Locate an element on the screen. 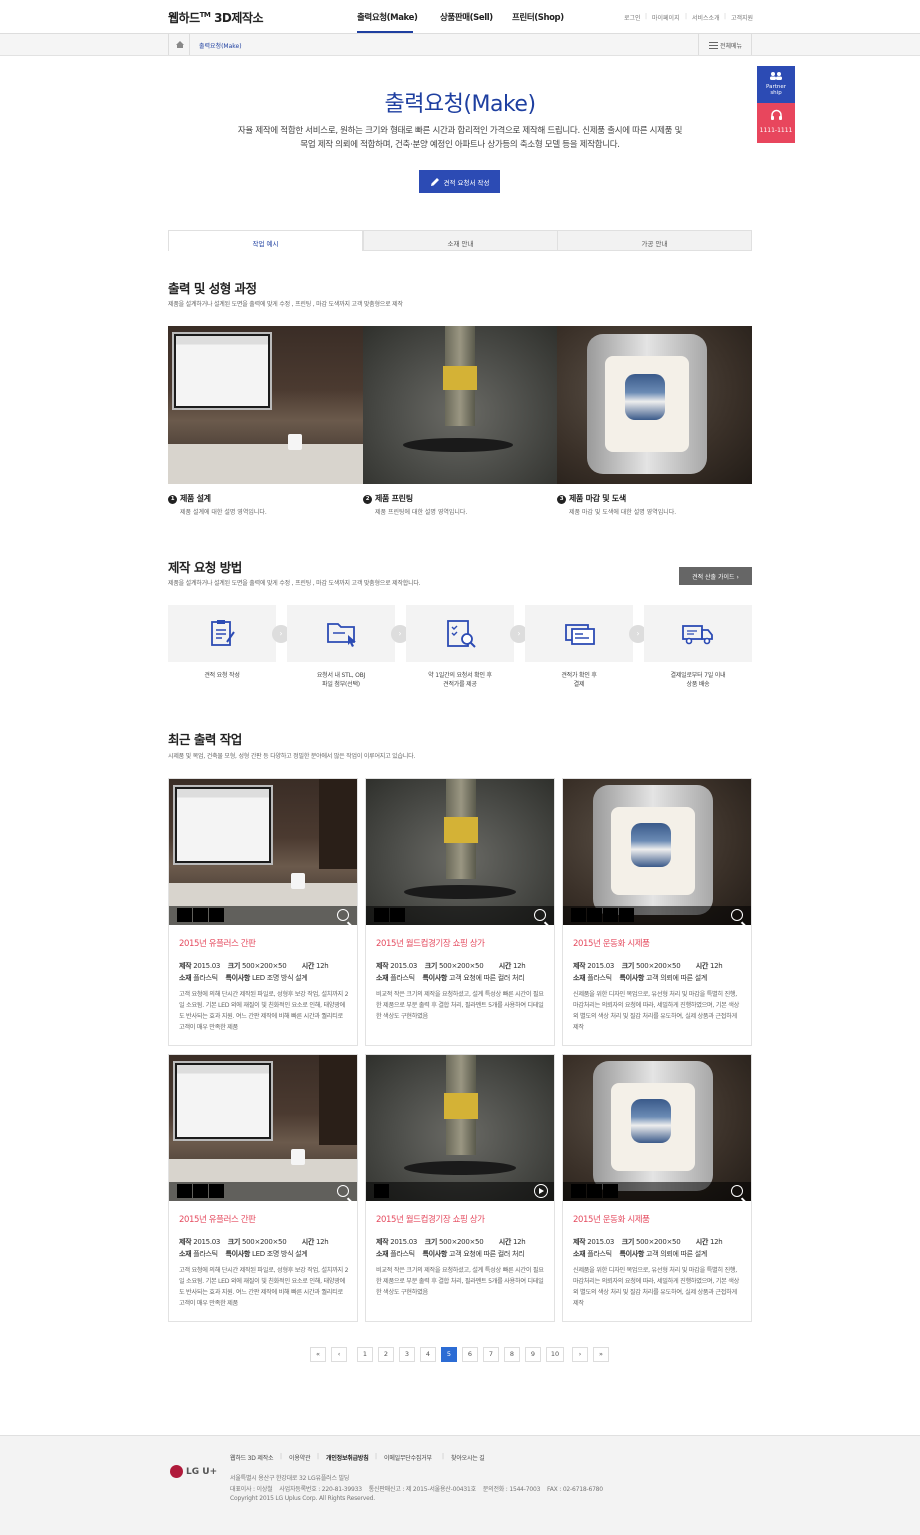 The height and width of the screenshot is (1535, 920). nav-sell: 상품판매(Sell) is located at coordinates (466, 17).